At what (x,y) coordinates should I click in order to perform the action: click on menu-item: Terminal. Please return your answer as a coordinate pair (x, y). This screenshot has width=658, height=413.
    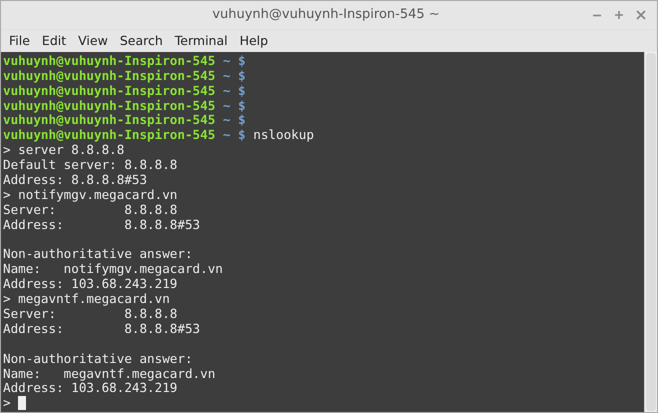
    Looking at the image, I should click on (201, 40).